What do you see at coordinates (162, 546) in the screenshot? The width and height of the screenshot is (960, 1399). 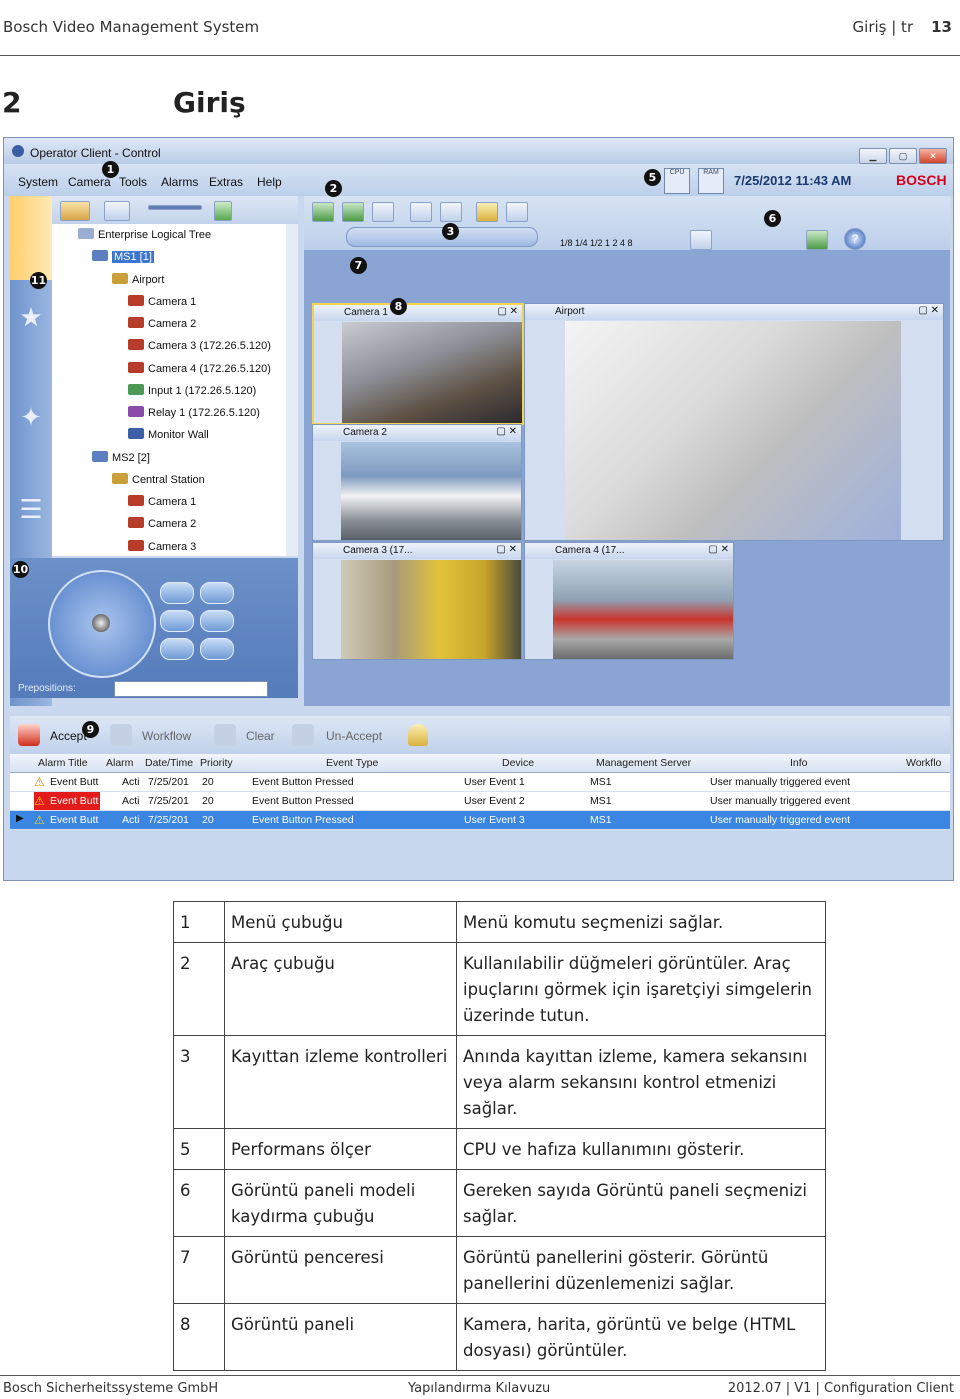 I see `tree-item: Camera 3` at bounding box center [162, 546].